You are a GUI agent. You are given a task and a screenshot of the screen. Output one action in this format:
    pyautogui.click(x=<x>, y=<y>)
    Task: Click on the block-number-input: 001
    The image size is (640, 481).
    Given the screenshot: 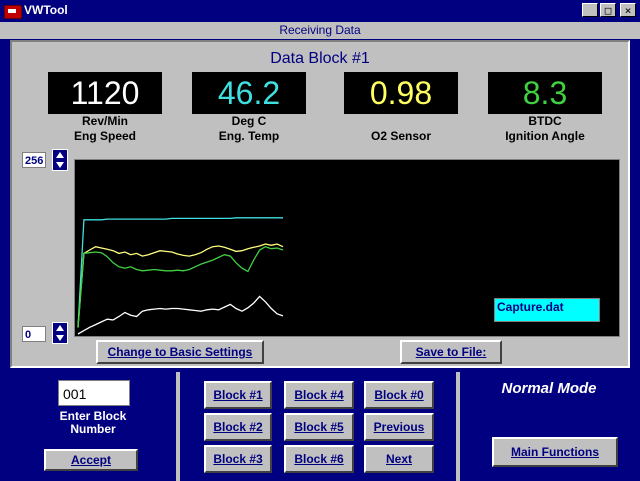 What is the action you would take?
    pyautogui.click(x=94, y=393)
    